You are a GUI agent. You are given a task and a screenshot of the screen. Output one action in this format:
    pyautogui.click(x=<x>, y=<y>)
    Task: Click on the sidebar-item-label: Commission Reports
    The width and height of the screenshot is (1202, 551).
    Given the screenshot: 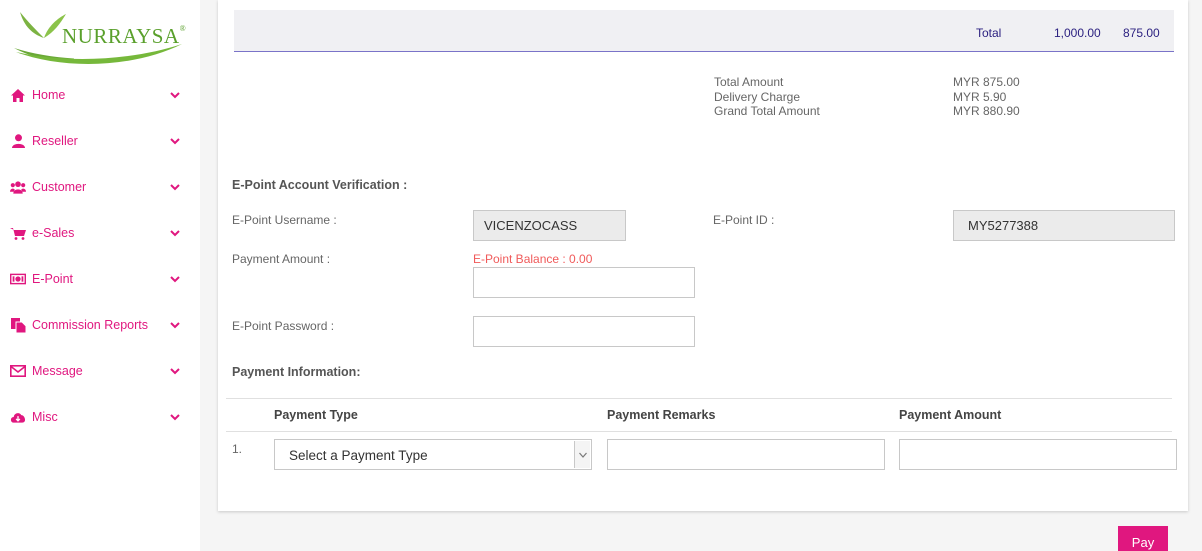 What is the action you would take?
    pyautogui.click(x=90, y=325)
    